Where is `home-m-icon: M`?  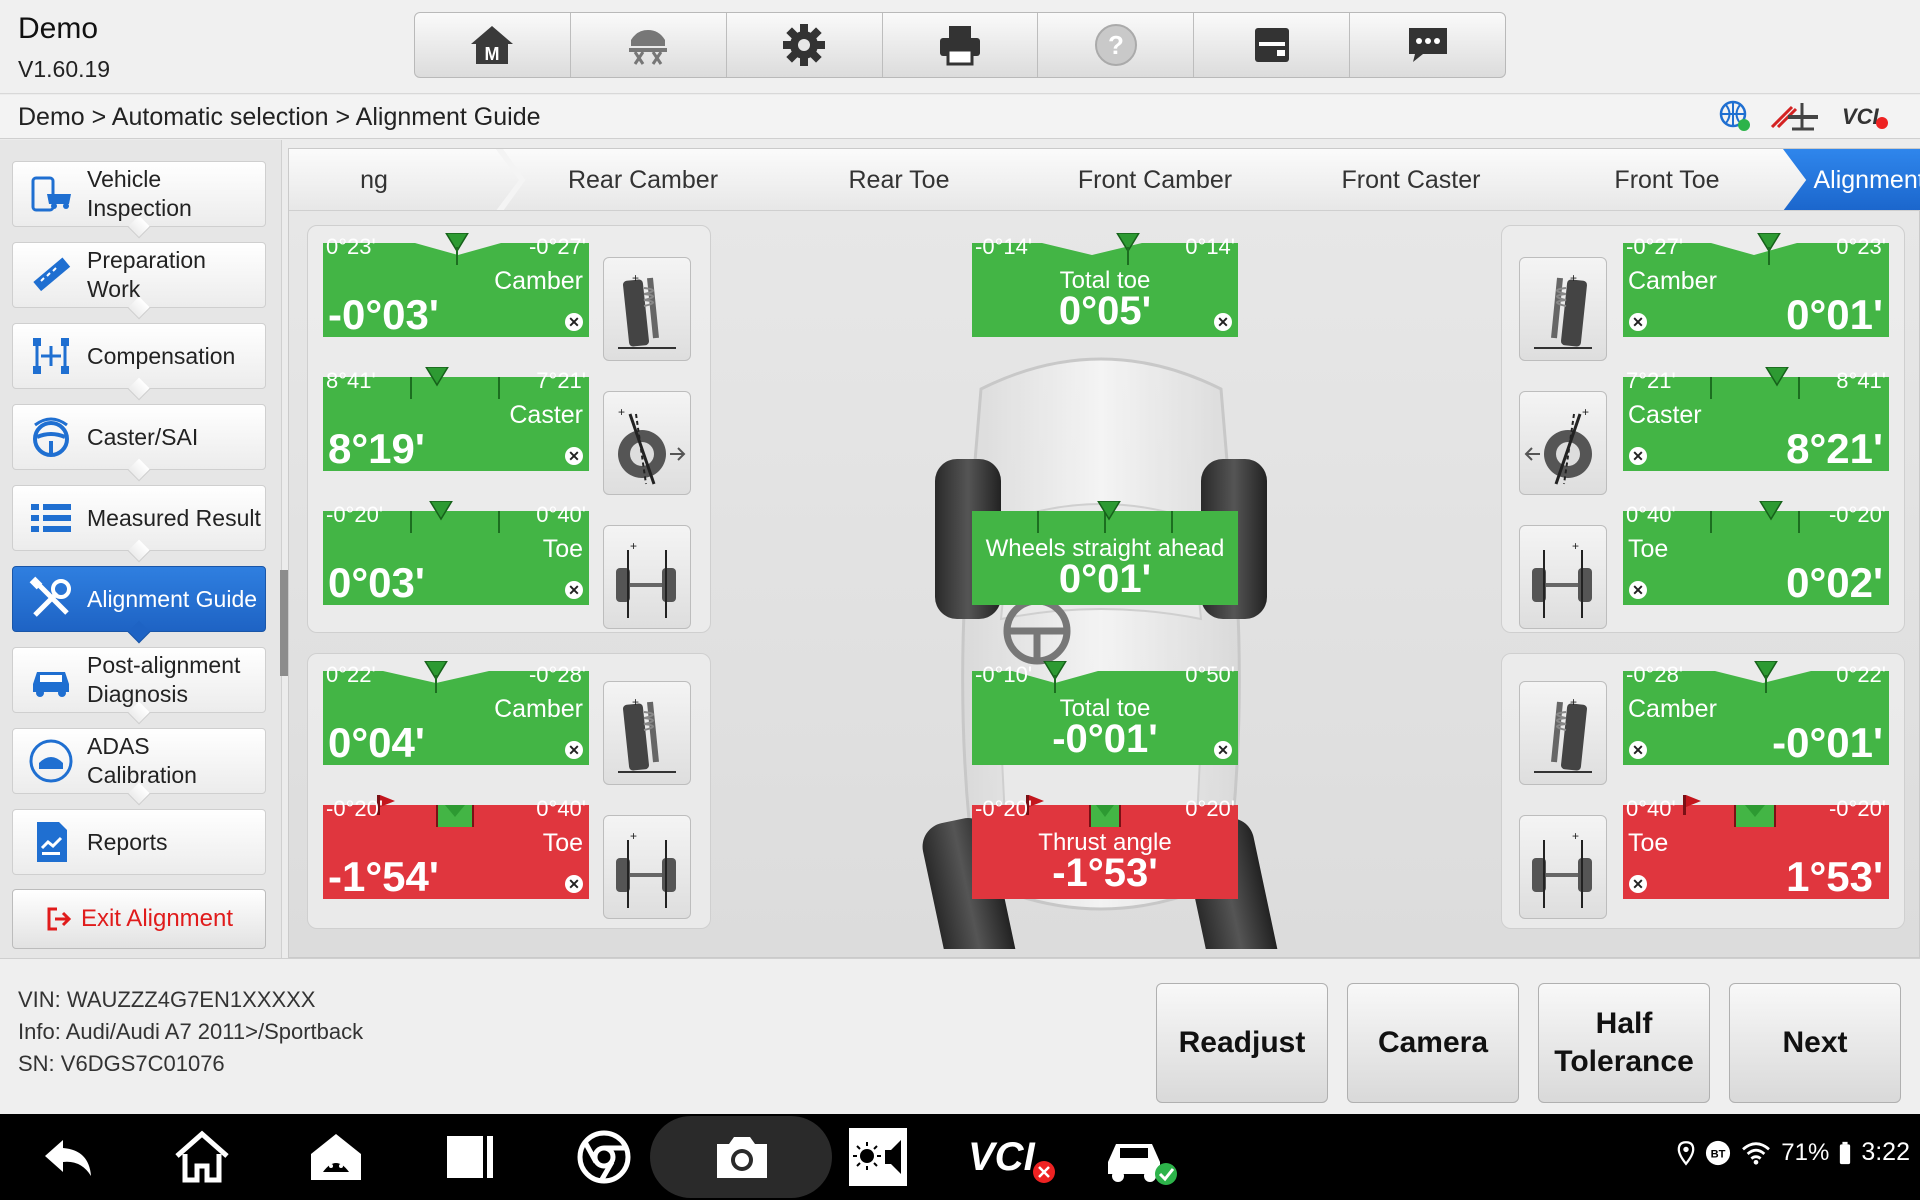
home-m-icon: M is located at coordinates (492, 45).